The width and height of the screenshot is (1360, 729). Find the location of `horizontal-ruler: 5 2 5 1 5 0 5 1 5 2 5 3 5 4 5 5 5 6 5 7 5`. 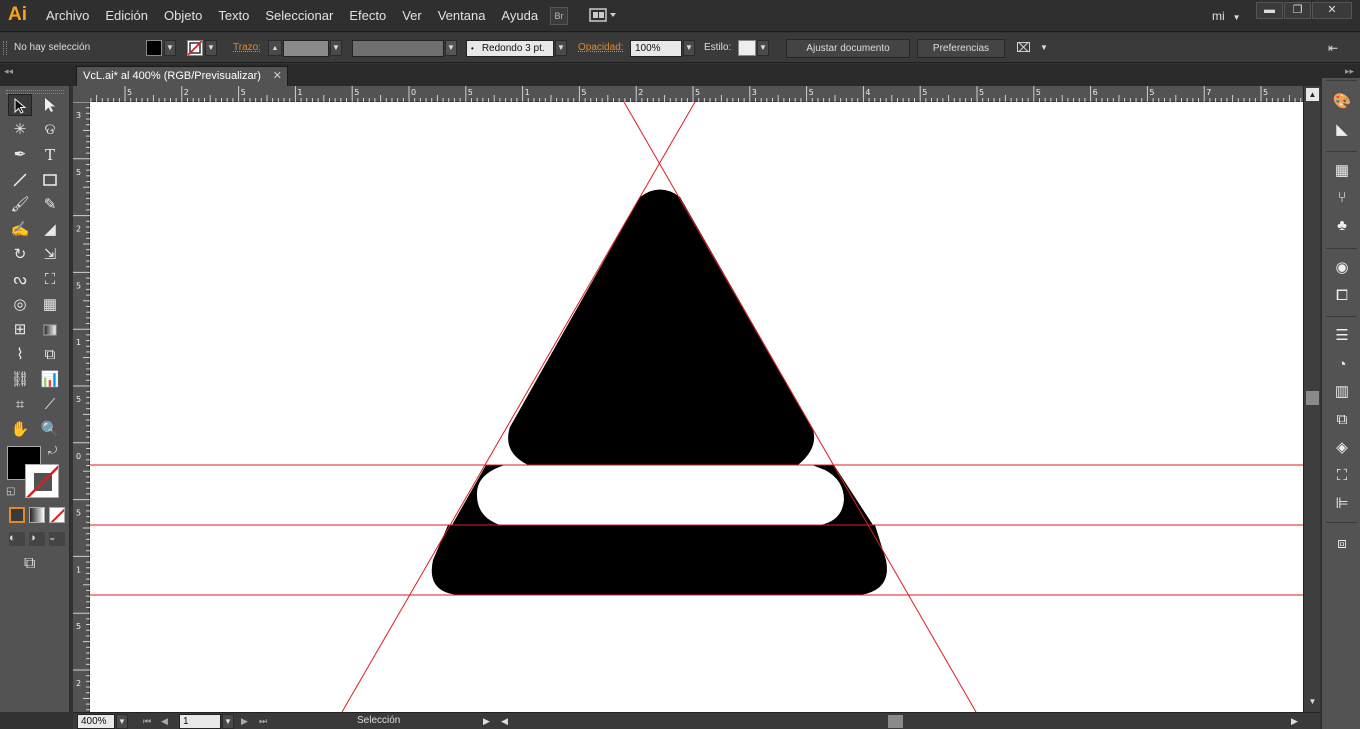

horizontal-ruler: 5 2 5 1 5 0 5 1 5 2 5 3 5 4 5 5 5 6 5 7 5 is located at coordinates (696, 94).